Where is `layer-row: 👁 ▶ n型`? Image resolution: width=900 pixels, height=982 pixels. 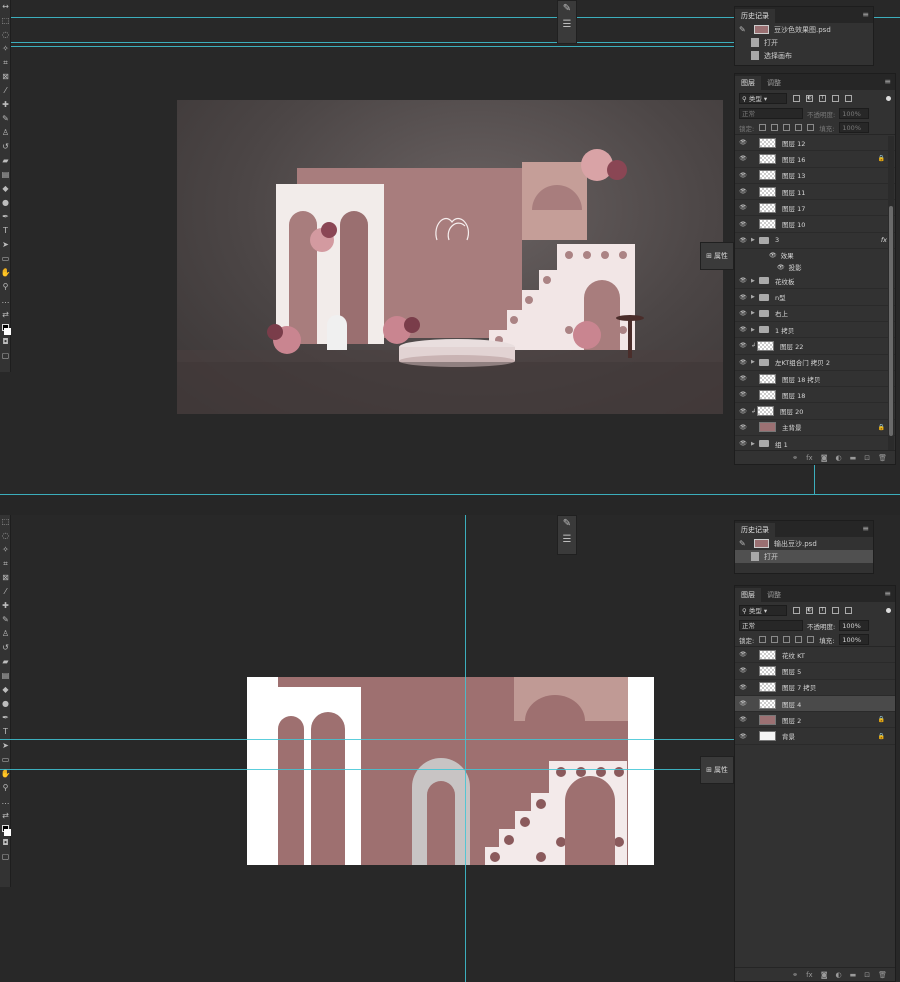 layer-row: 👁 ▶ n型 is located at coordinates (815, 297).